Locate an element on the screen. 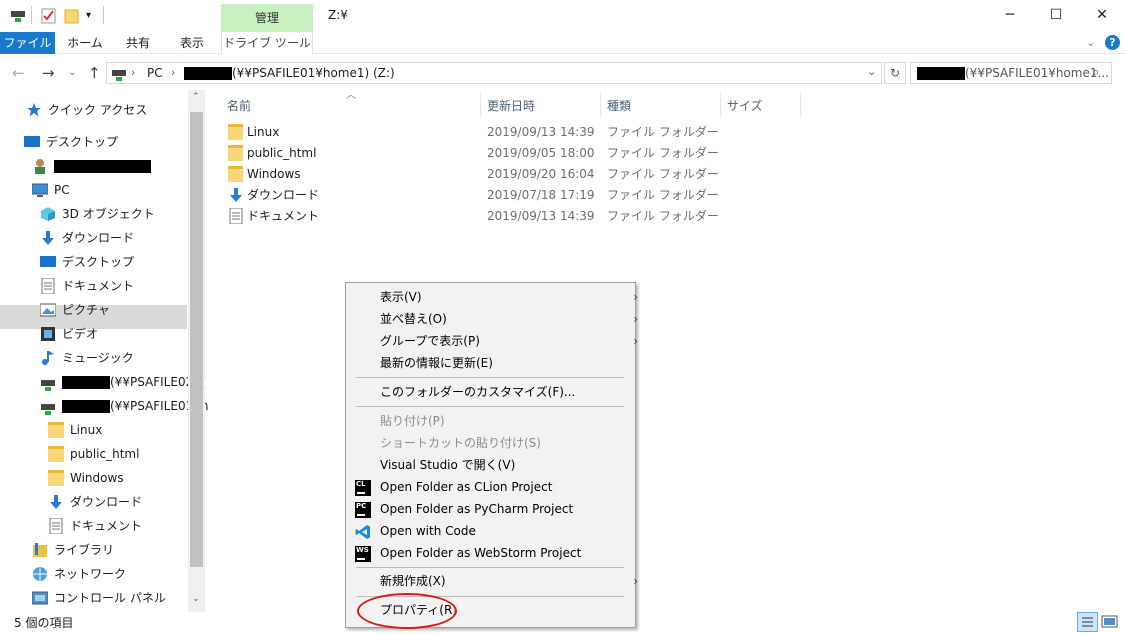  nav-item-libraries: ライブラリ is located at coordinates (73, 550).